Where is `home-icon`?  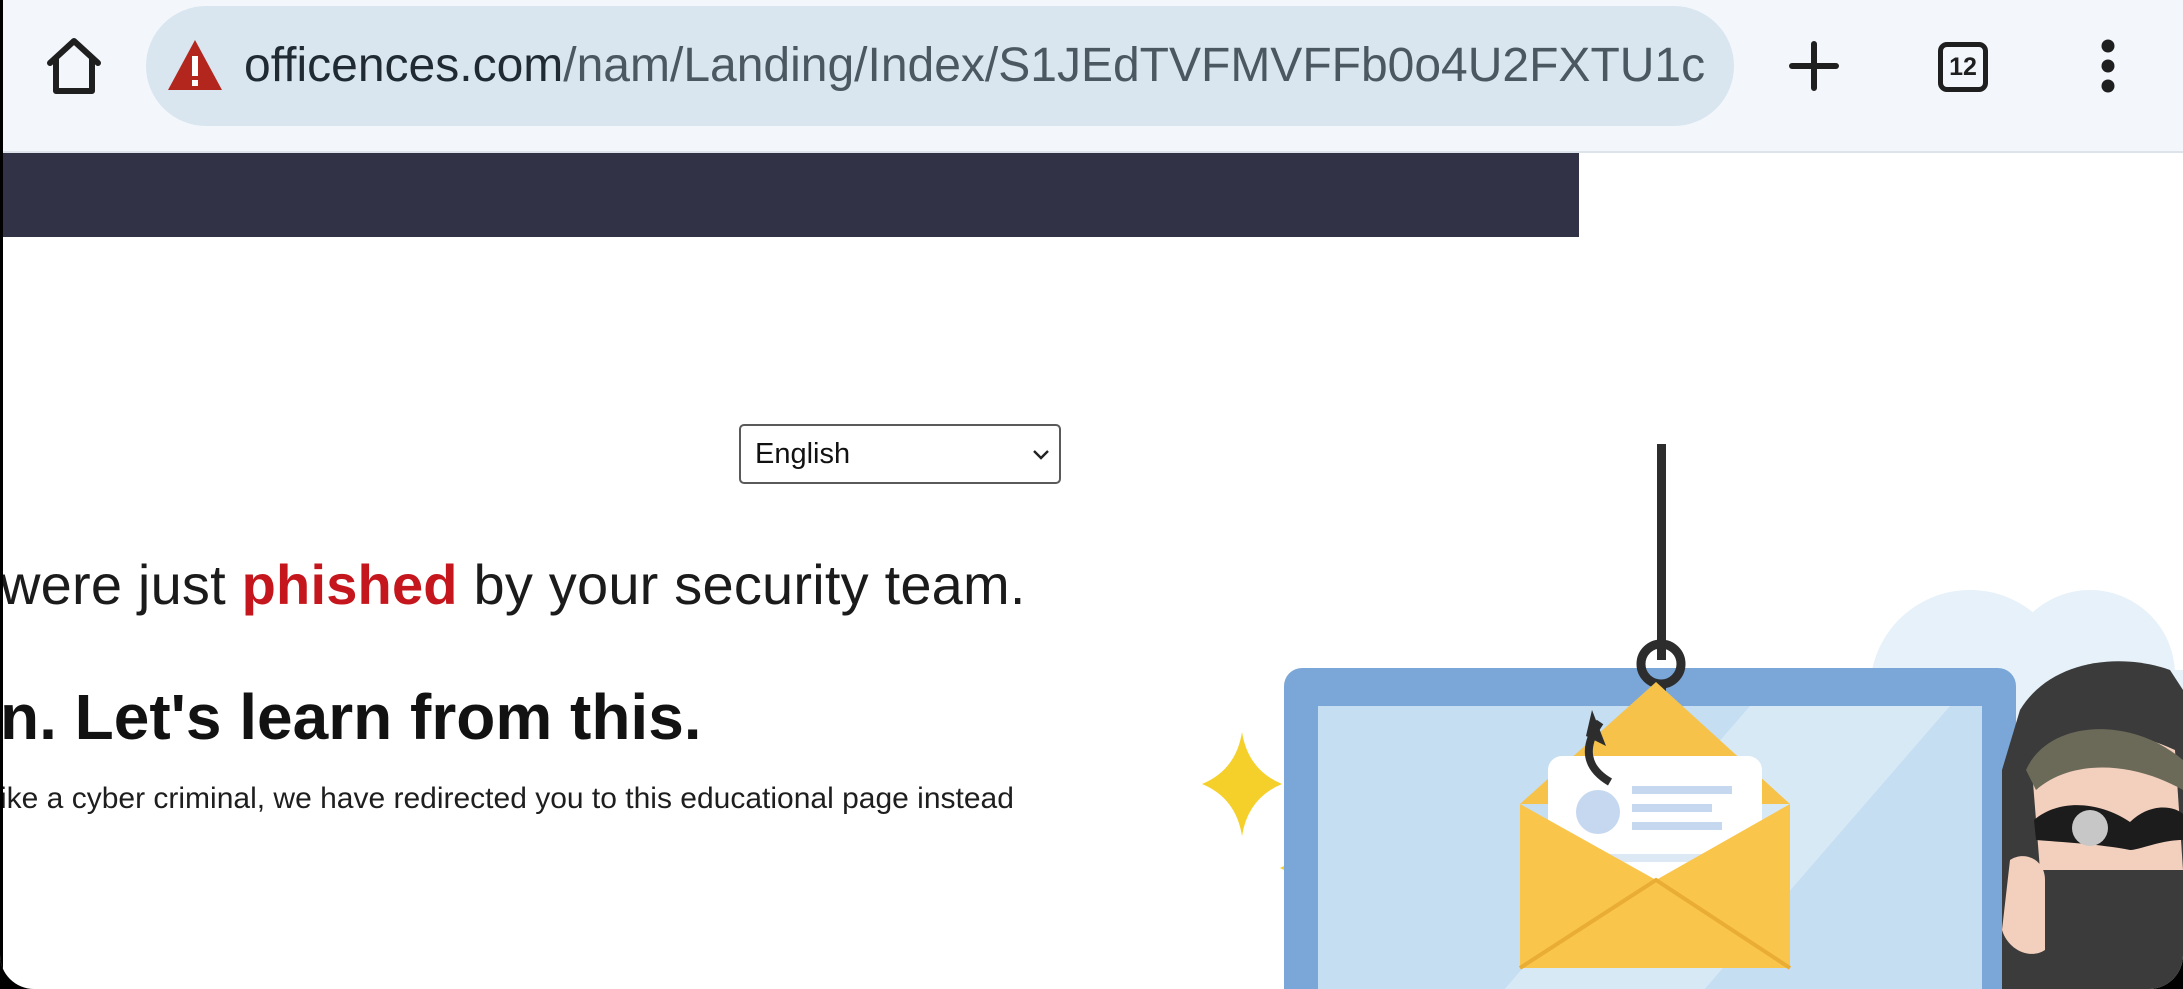 home-icon is located at coordinates (74, 66).